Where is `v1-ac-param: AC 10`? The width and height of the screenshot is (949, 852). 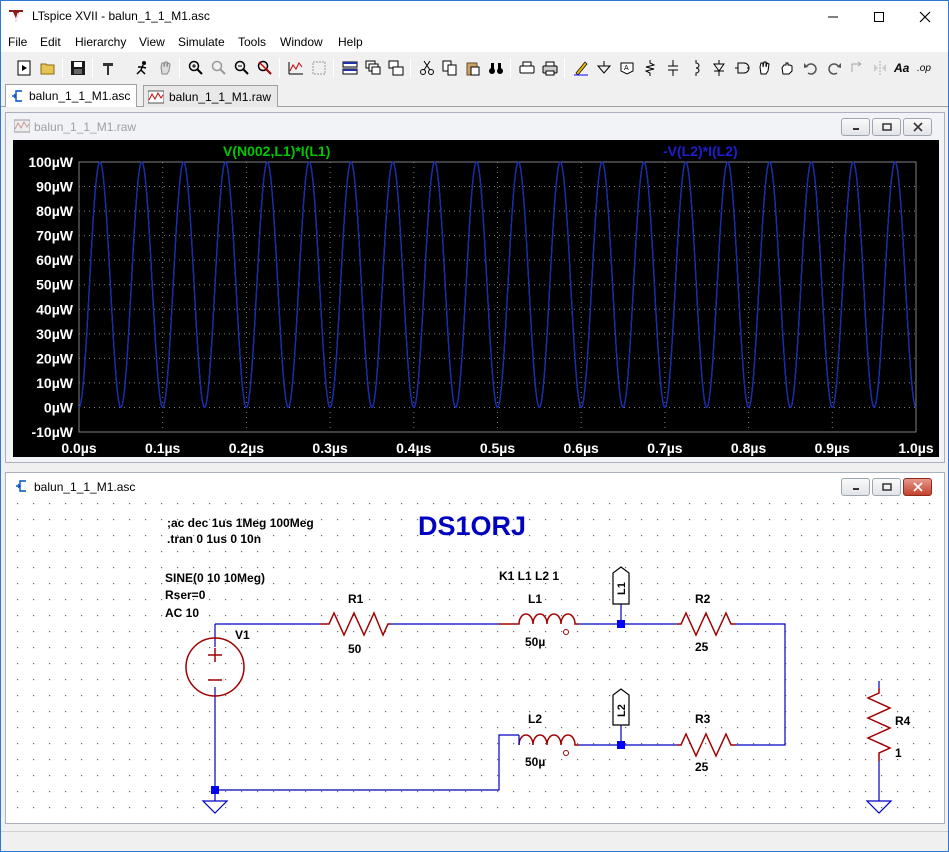 v1-ac-param: AC 10 is located at coordinates (182, 613).